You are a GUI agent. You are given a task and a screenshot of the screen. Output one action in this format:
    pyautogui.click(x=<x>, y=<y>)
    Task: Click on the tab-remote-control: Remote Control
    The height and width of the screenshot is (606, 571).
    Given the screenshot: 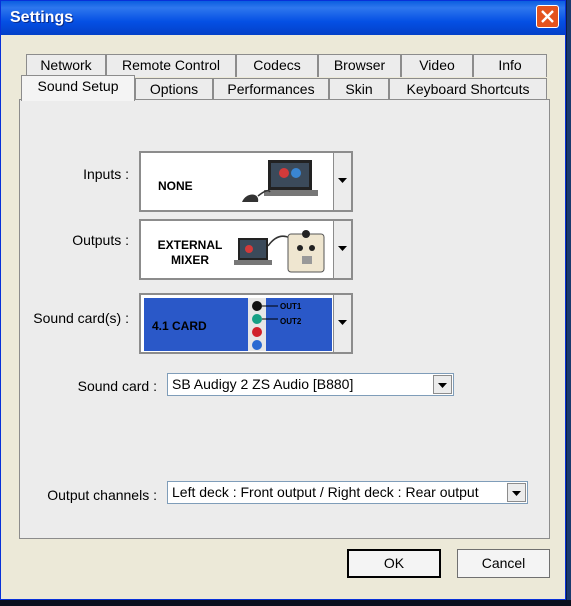 What is the action you would take?
    pyautogui.click(x=171, y=65)
    